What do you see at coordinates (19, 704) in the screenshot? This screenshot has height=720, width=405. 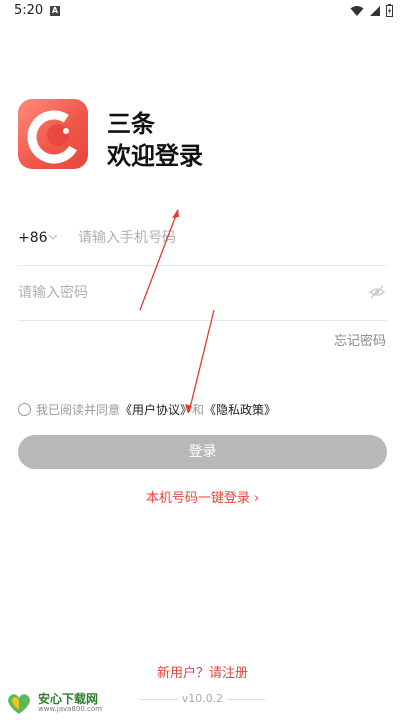 I see `watermark-logo-icon` at bounding box center [19, 704].